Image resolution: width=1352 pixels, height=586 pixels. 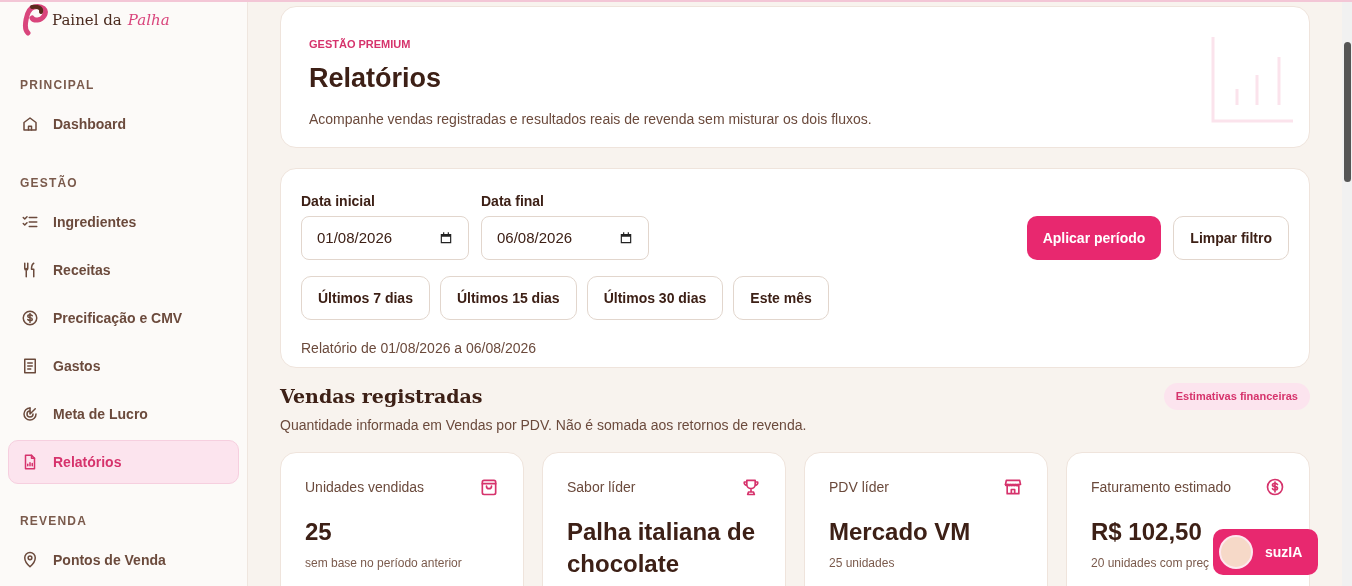 I want to click on eyebrow-label: GESTÃO PREMIUM, so click(x=360, y=44).